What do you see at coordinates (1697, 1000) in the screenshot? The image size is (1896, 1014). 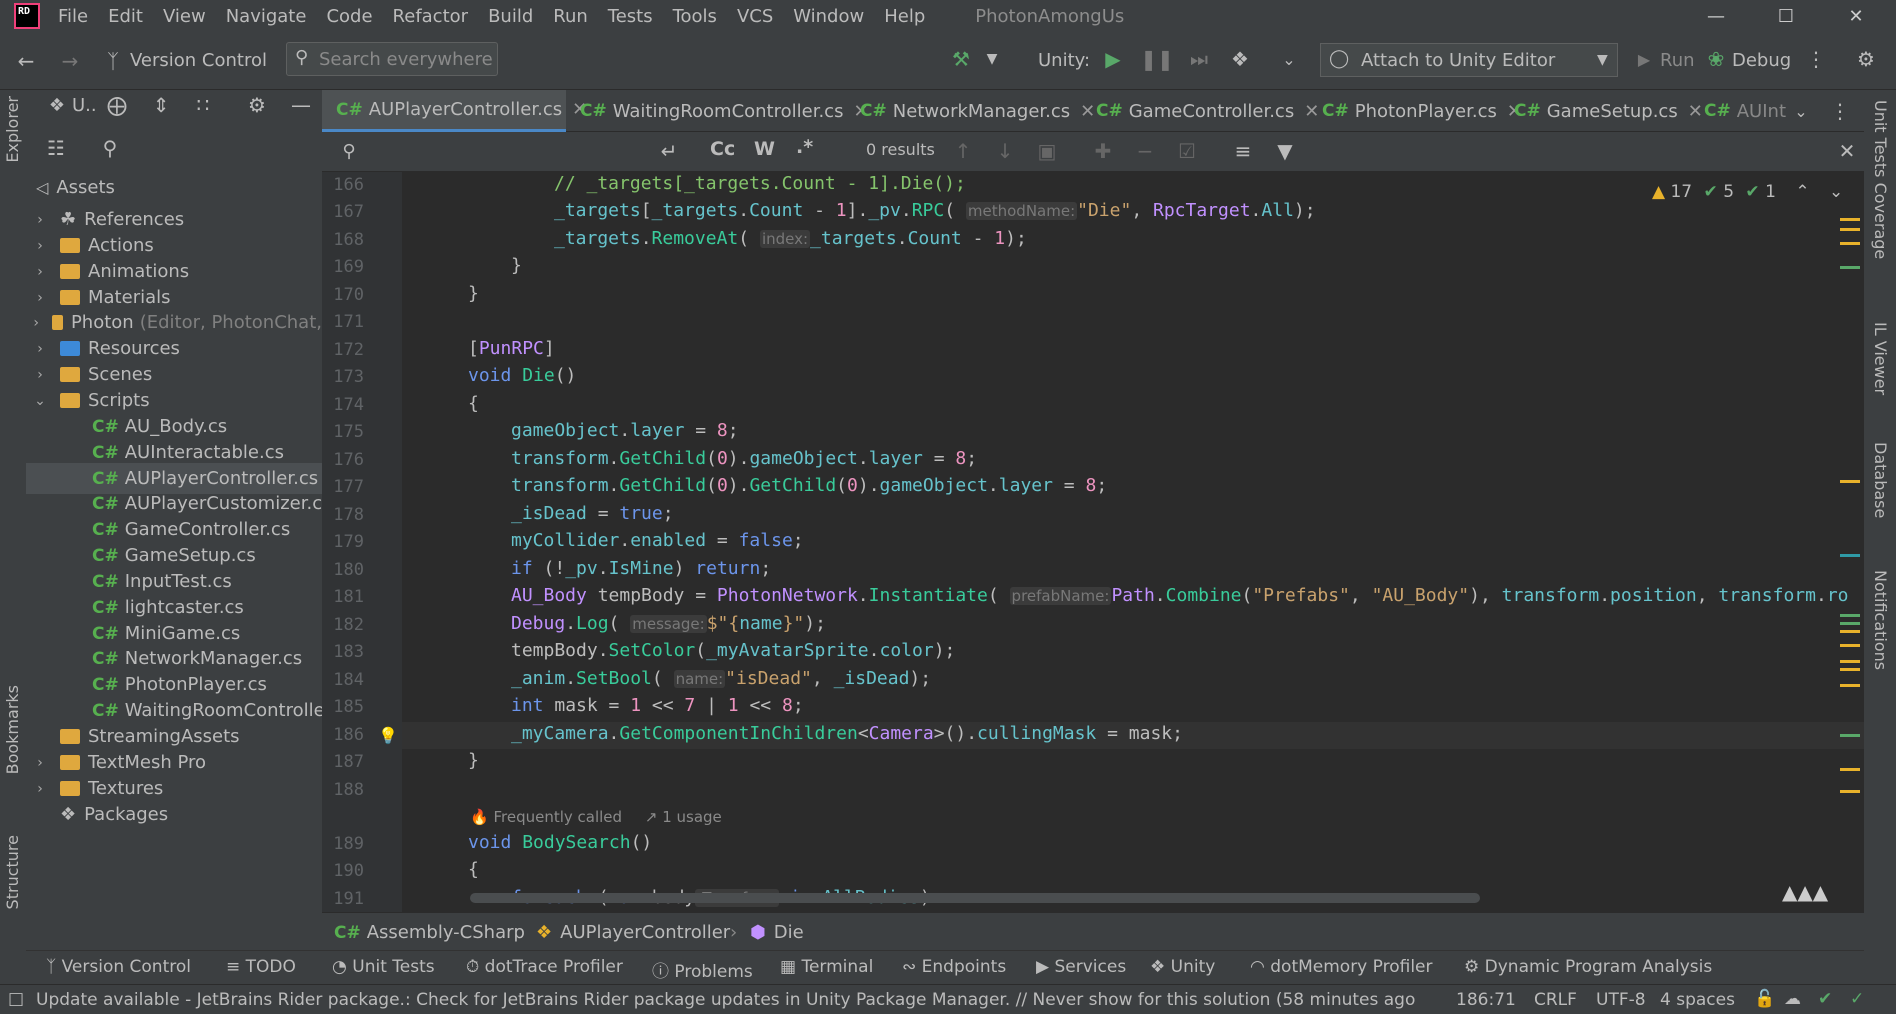 I see `indent-setting: 4 spaces` at bounding box center [1697, 1000].